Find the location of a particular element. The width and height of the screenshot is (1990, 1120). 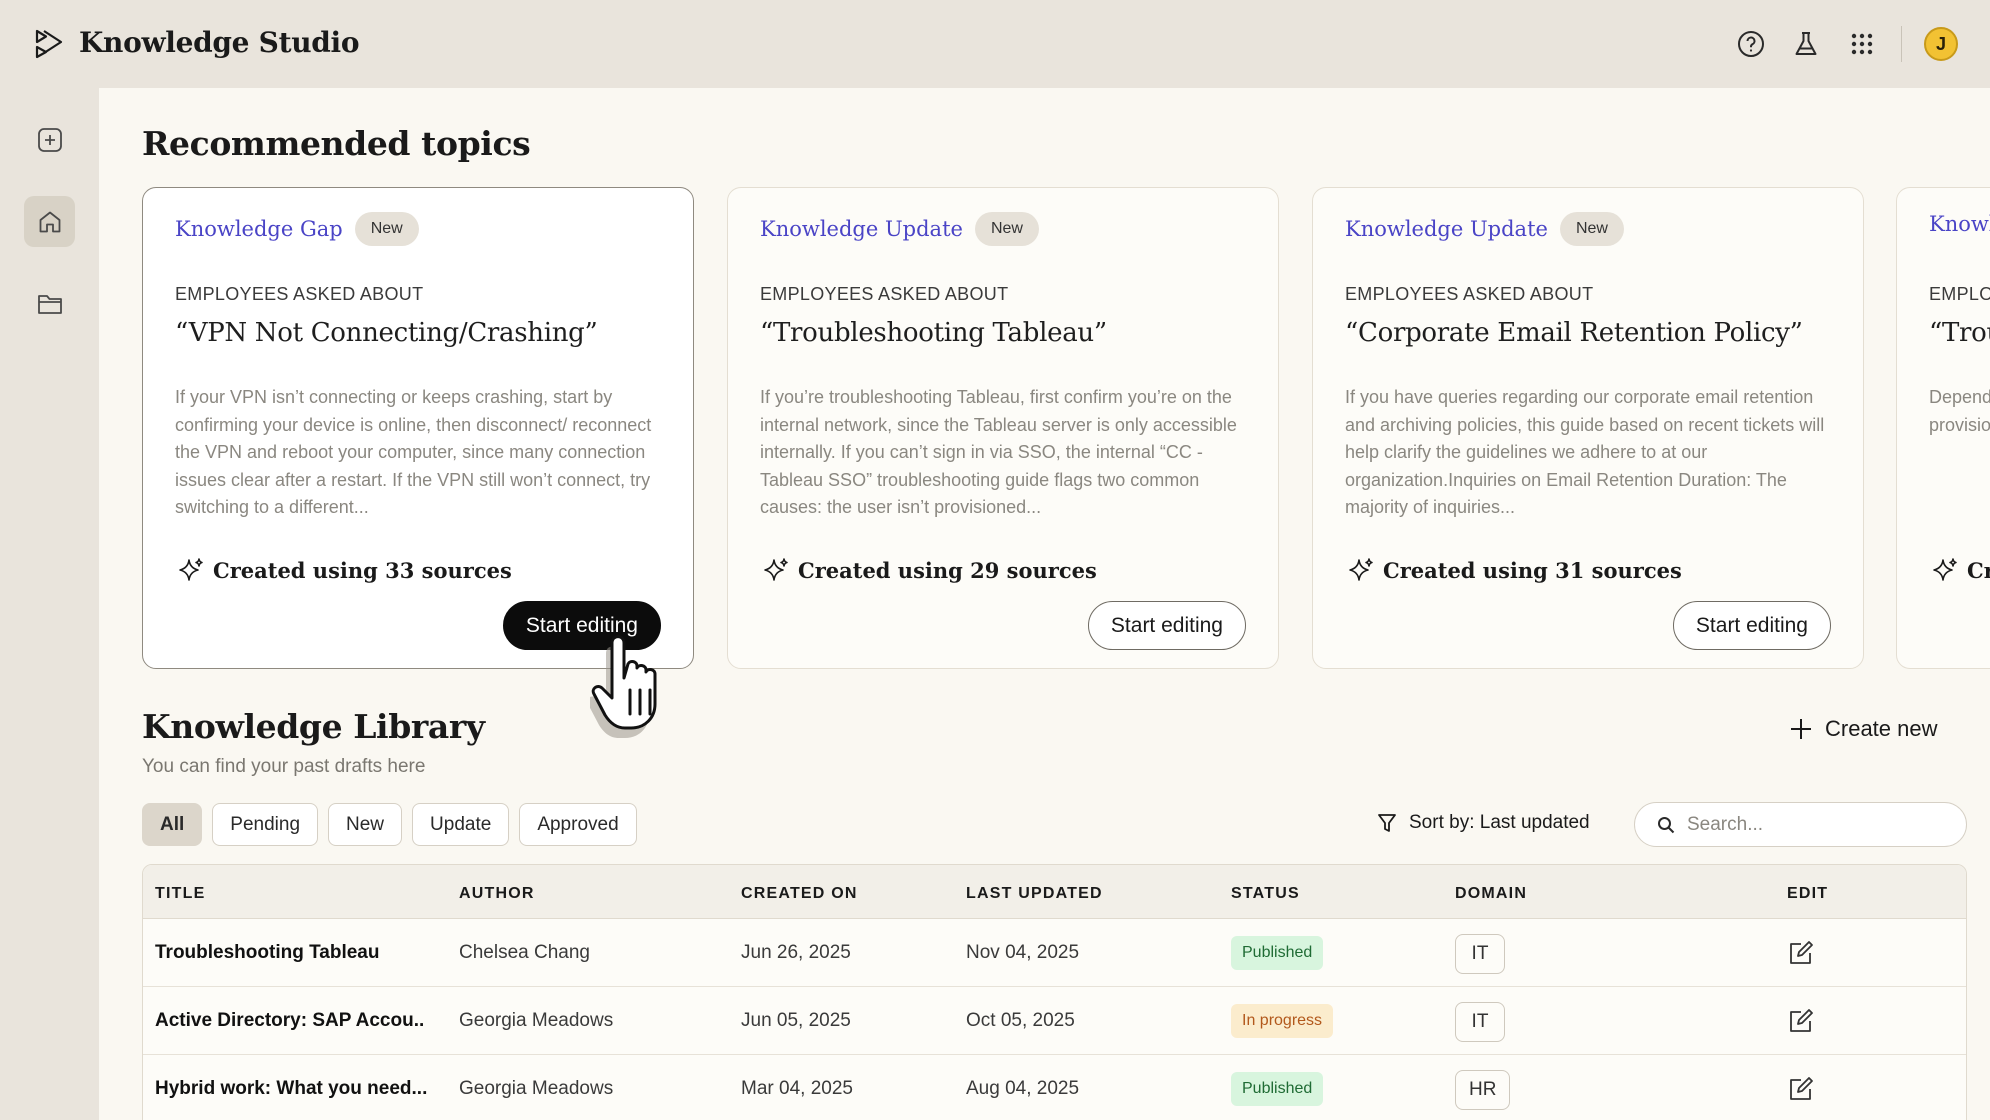

card-type: Knowledge Gap is located at coordinates (259, 229).